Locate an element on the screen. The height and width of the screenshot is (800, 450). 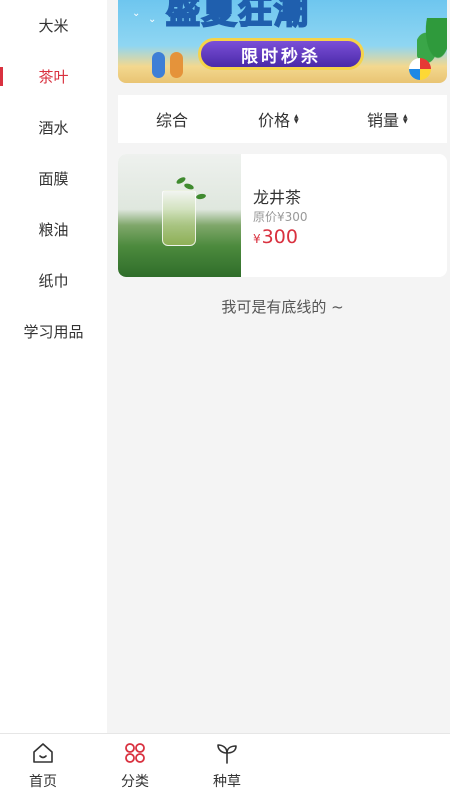
sidebar-item-tea: 茶叶 is located at coordinates (53, 76).